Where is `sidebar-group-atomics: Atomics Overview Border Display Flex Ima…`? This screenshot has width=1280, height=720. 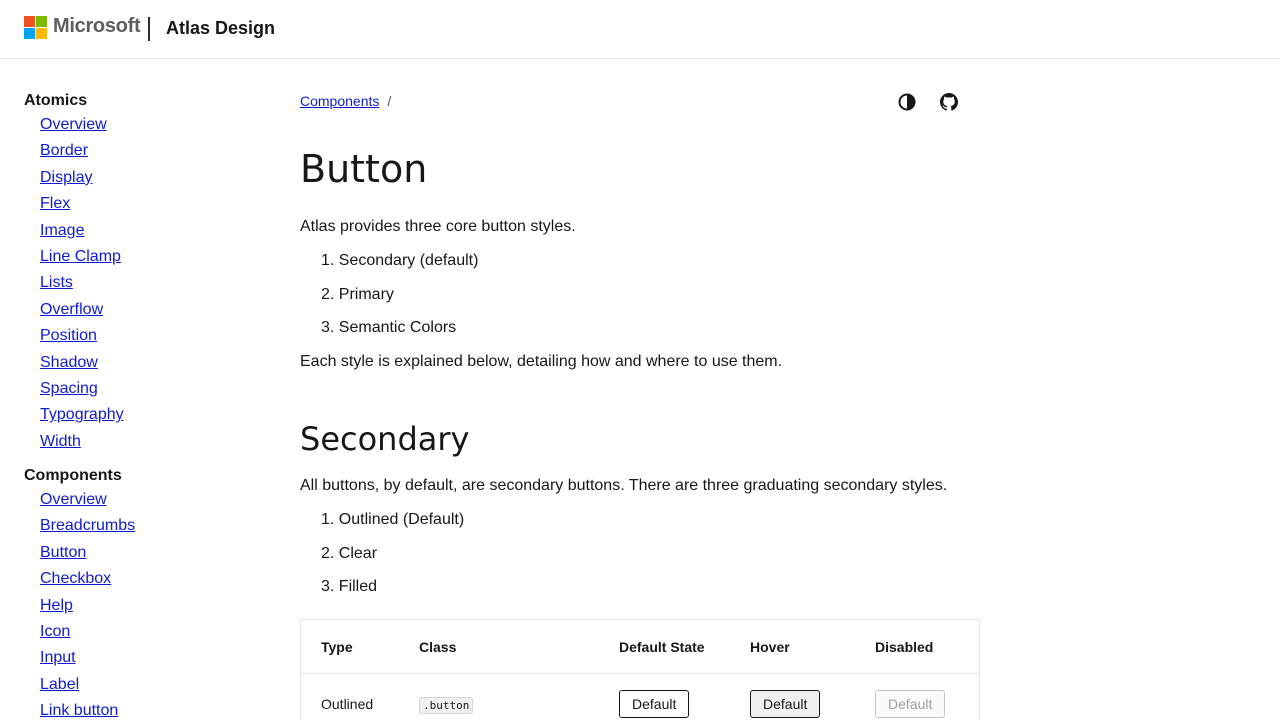
sidebar-group-atomics: Atomics Overview Border Display Flex Ima… is located at coordinates (139, 272).